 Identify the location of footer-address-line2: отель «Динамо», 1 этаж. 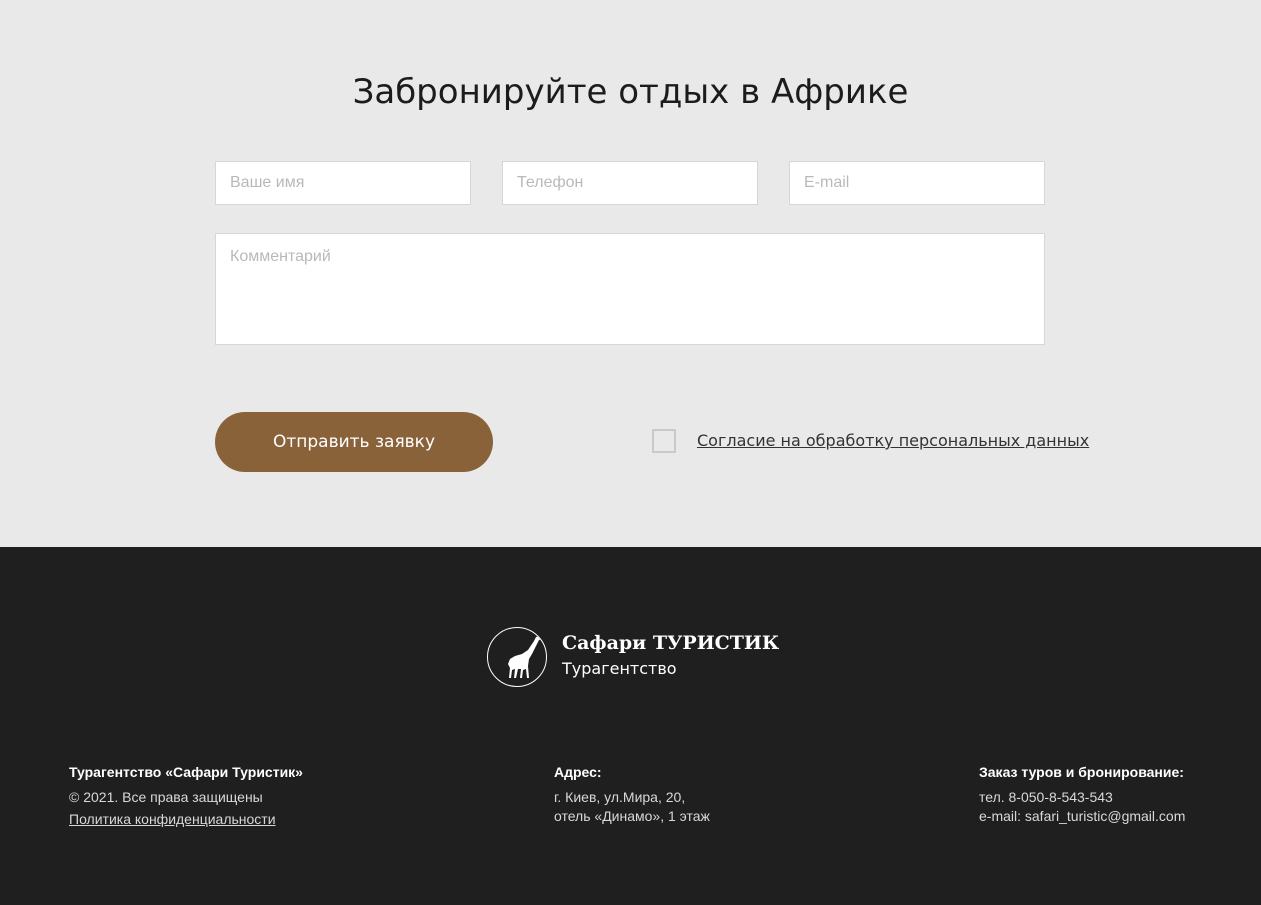
(632, 816).